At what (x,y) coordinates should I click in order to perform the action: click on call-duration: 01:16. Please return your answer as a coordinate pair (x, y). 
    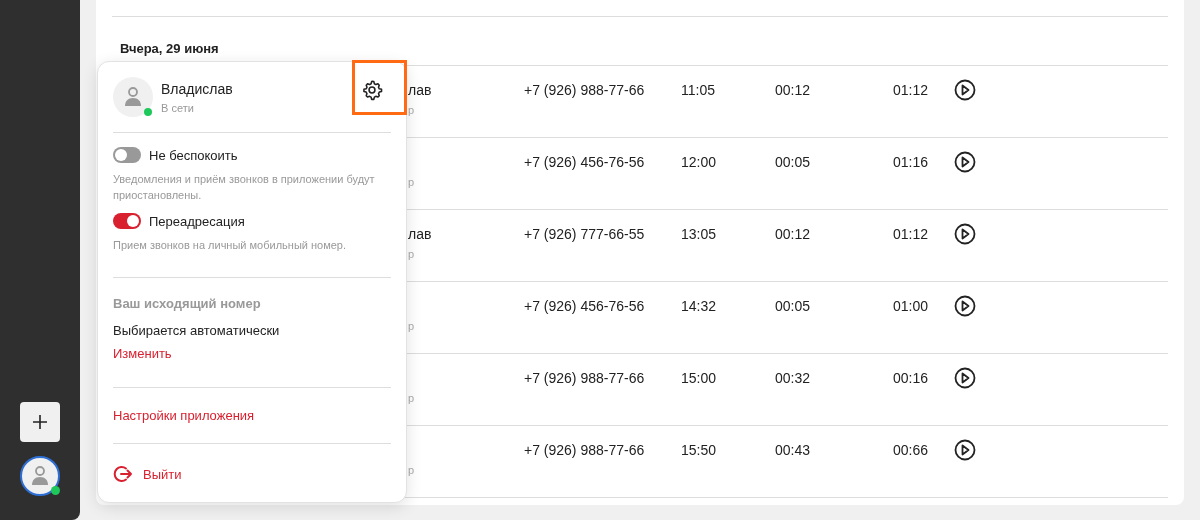
    Looking at the image, I should click on (911, 161).